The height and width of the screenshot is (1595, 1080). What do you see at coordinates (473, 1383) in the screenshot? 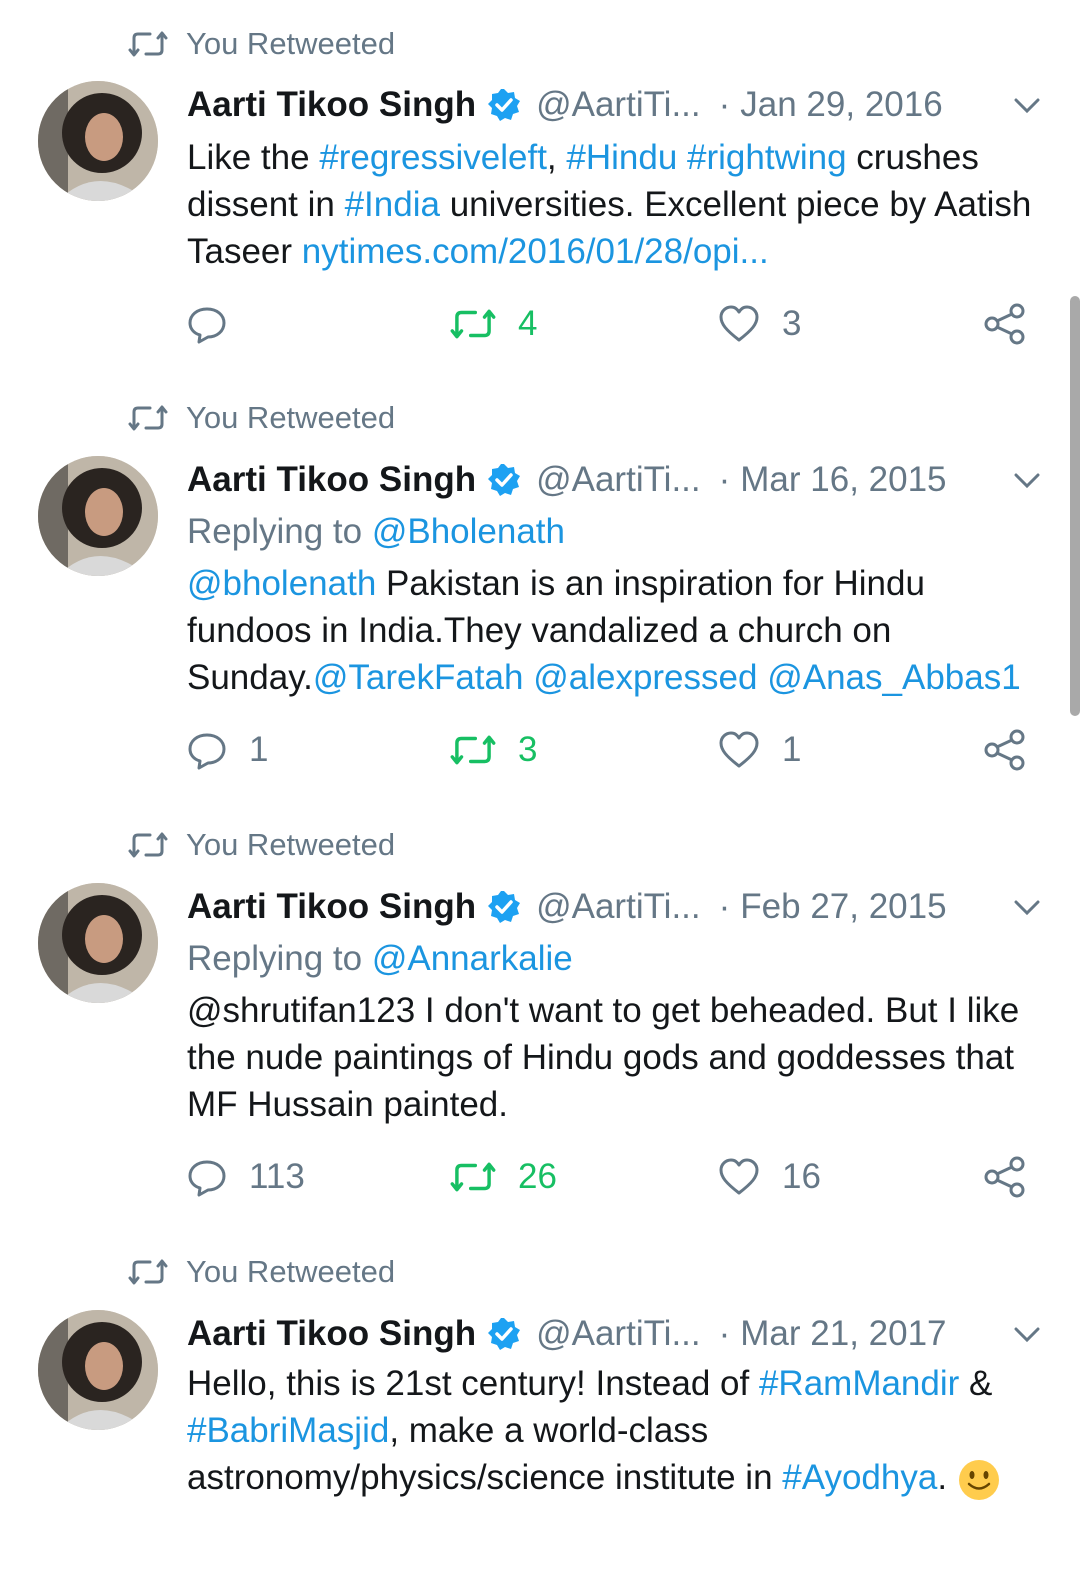
I see `tweet-text-segment: Hello, this is 21st century! Instead of` at bounding box center [473, 1383].